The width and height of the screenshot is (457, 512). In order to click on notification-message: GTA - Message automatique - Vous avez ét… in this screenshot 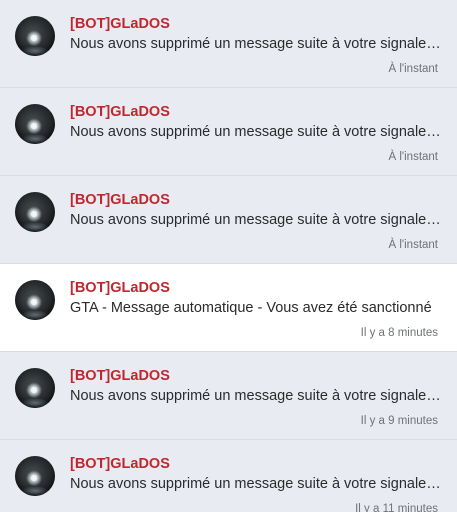, I will do `click(251, 308)`.